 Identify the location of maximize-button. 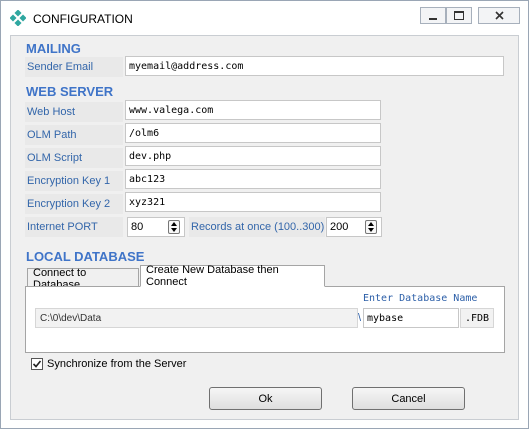
(459, 15).